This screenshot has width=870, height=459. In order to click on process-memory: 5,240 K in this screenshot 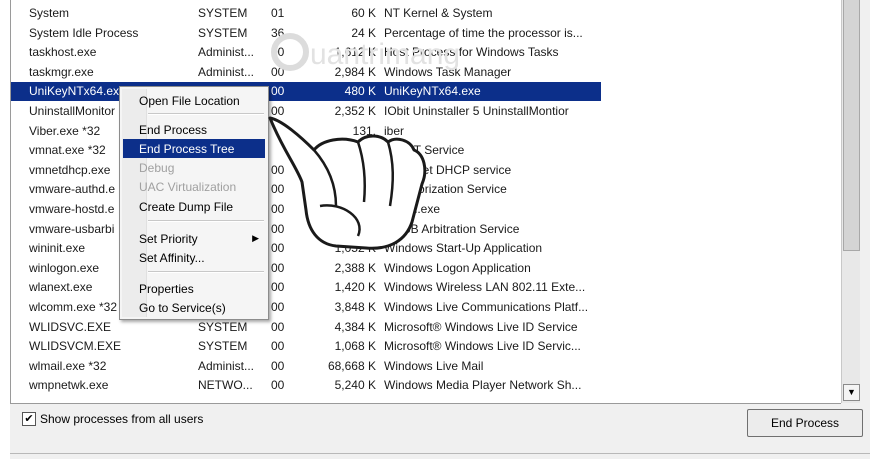, I will do `click(355, 385)`.